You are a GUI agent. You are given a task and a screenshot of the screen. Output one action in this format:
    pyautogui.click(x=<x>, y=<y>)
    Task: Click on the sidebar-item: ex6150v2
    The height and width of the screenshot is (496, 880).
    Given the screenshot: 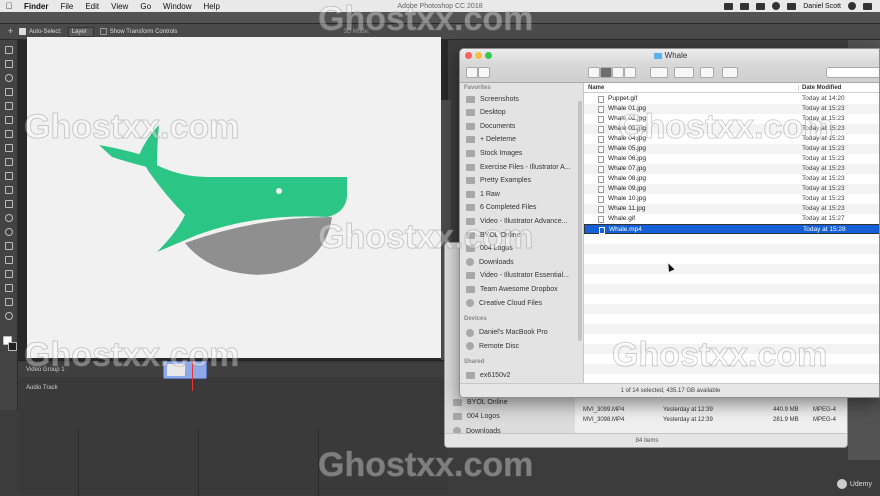 What is the action you would take?
    pyautogui.click(x=524, y=376)
    